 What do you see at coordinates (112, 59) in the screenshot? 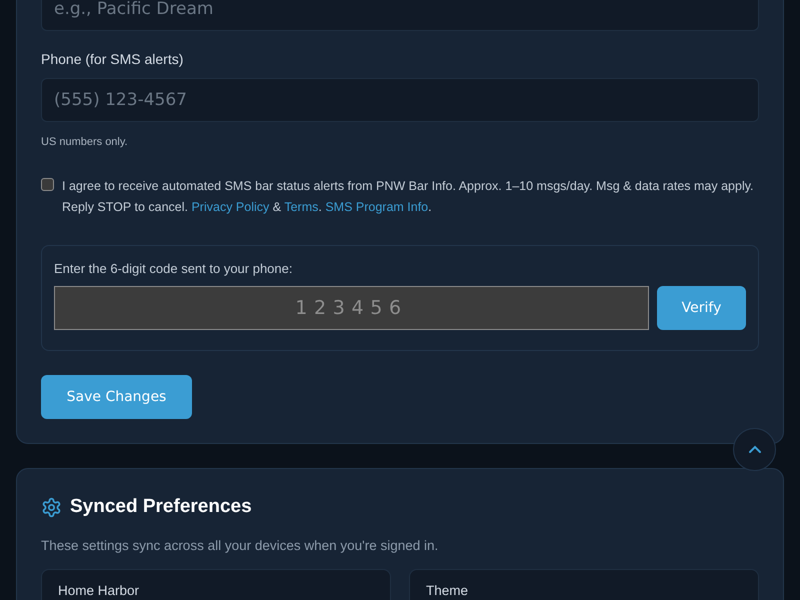
I see `phone-label: Phone (for SMS alerts)` at bounding box center [112, 59].